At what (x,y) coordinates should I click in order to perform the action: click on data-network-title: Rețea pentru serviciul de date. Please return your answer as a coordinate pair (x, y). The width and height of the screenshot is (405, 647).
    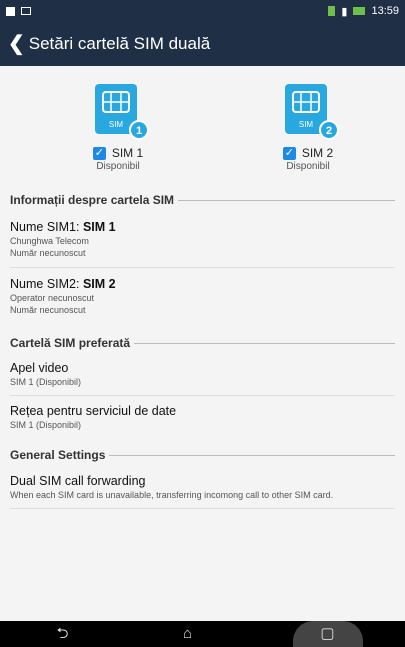
    Looking at the image, I should click on (93, 411).